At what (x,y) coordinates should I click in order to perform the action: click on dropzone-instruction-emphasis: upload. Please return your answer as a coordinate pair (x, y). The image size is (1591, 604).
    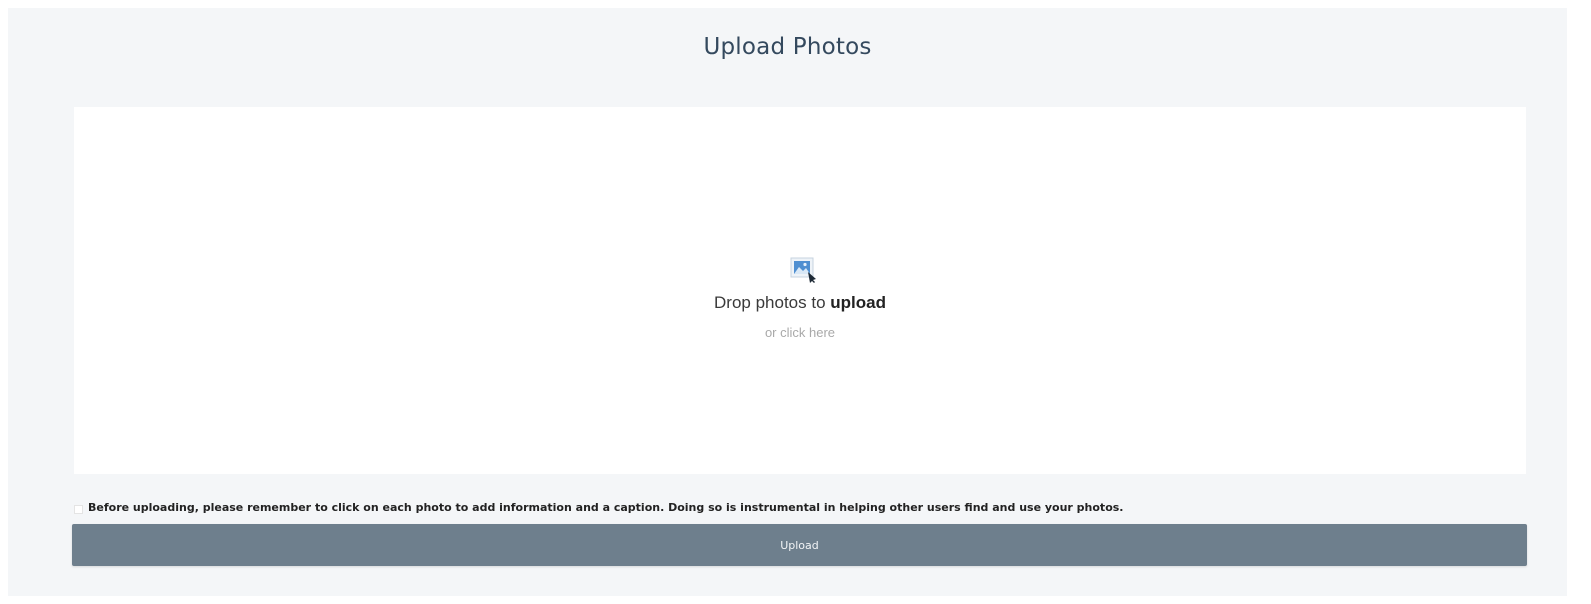
    Looking at the image, I should click on (858, 302).